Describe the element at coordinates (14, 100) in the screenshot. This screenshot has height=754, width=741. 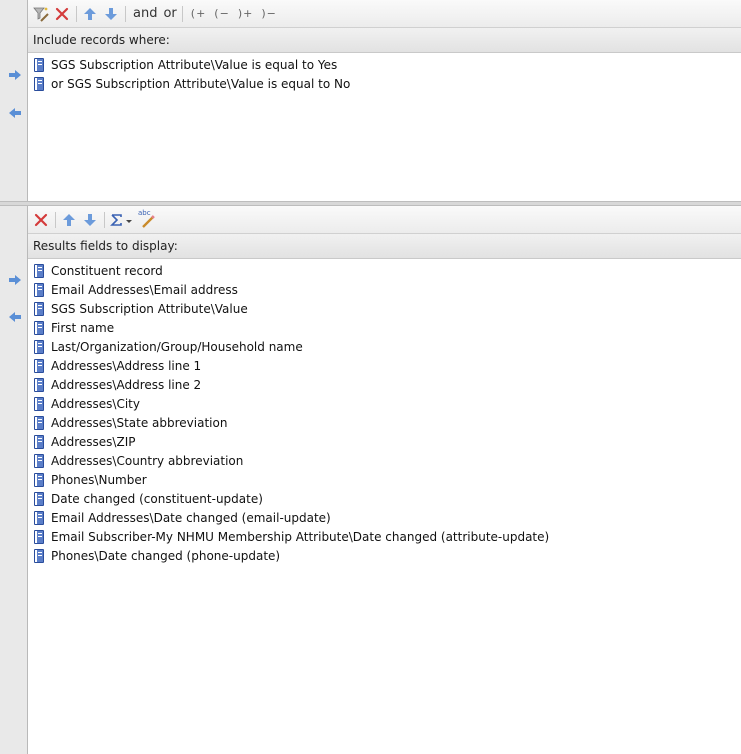
I see `criteria-gutter` at that location.